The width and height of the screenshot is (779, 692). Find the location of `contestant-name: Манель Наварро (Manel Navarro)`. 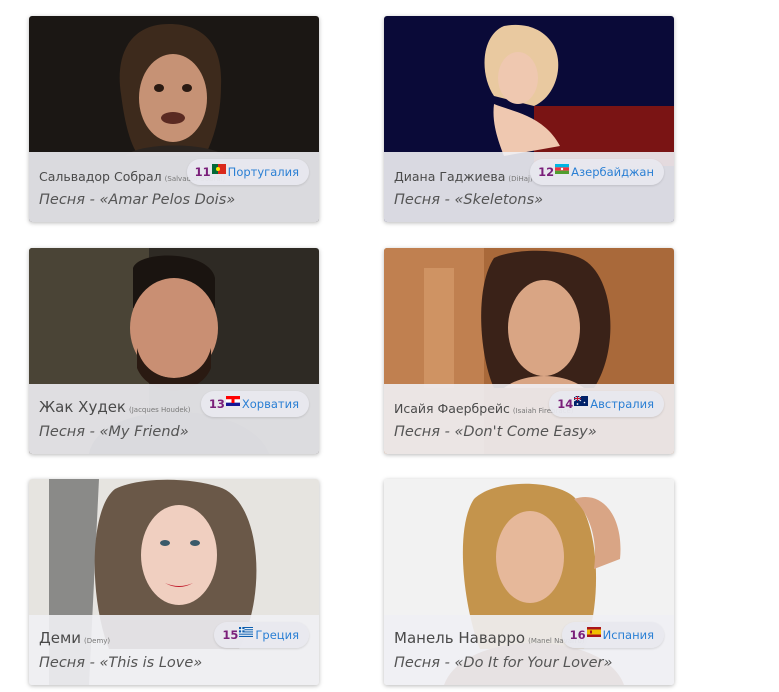

contestant-name: Манель Наварро (Manel Navarro) is located at coordinates (489, 638).